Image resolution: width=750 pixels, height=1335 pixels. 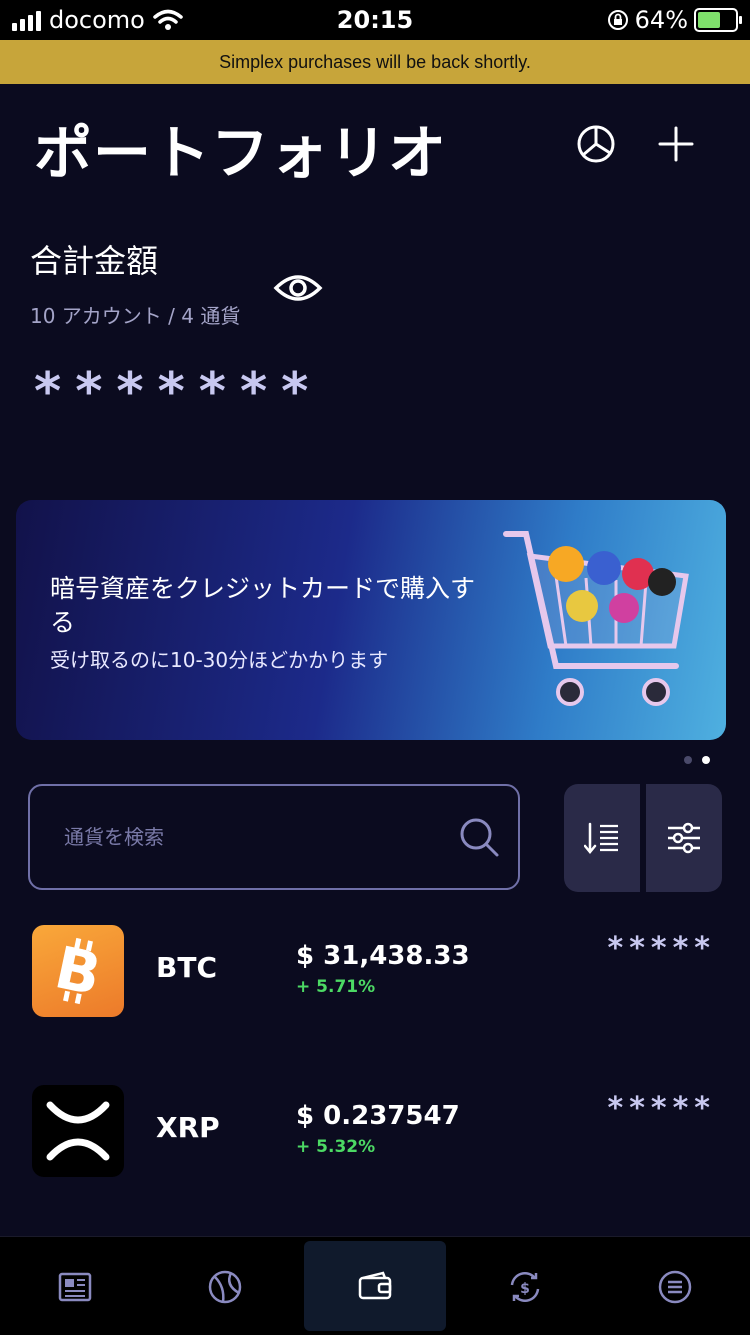 I want to click on tab-exchange: $, so click(x=525, y=1286).